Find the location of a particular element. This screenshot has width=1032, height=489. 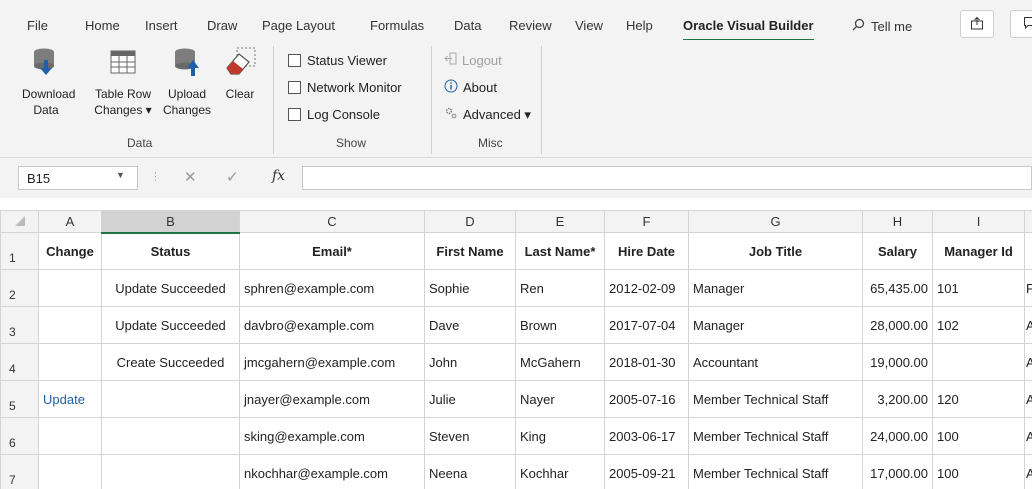

row-number: 5 is located at coordinates (19, 399).